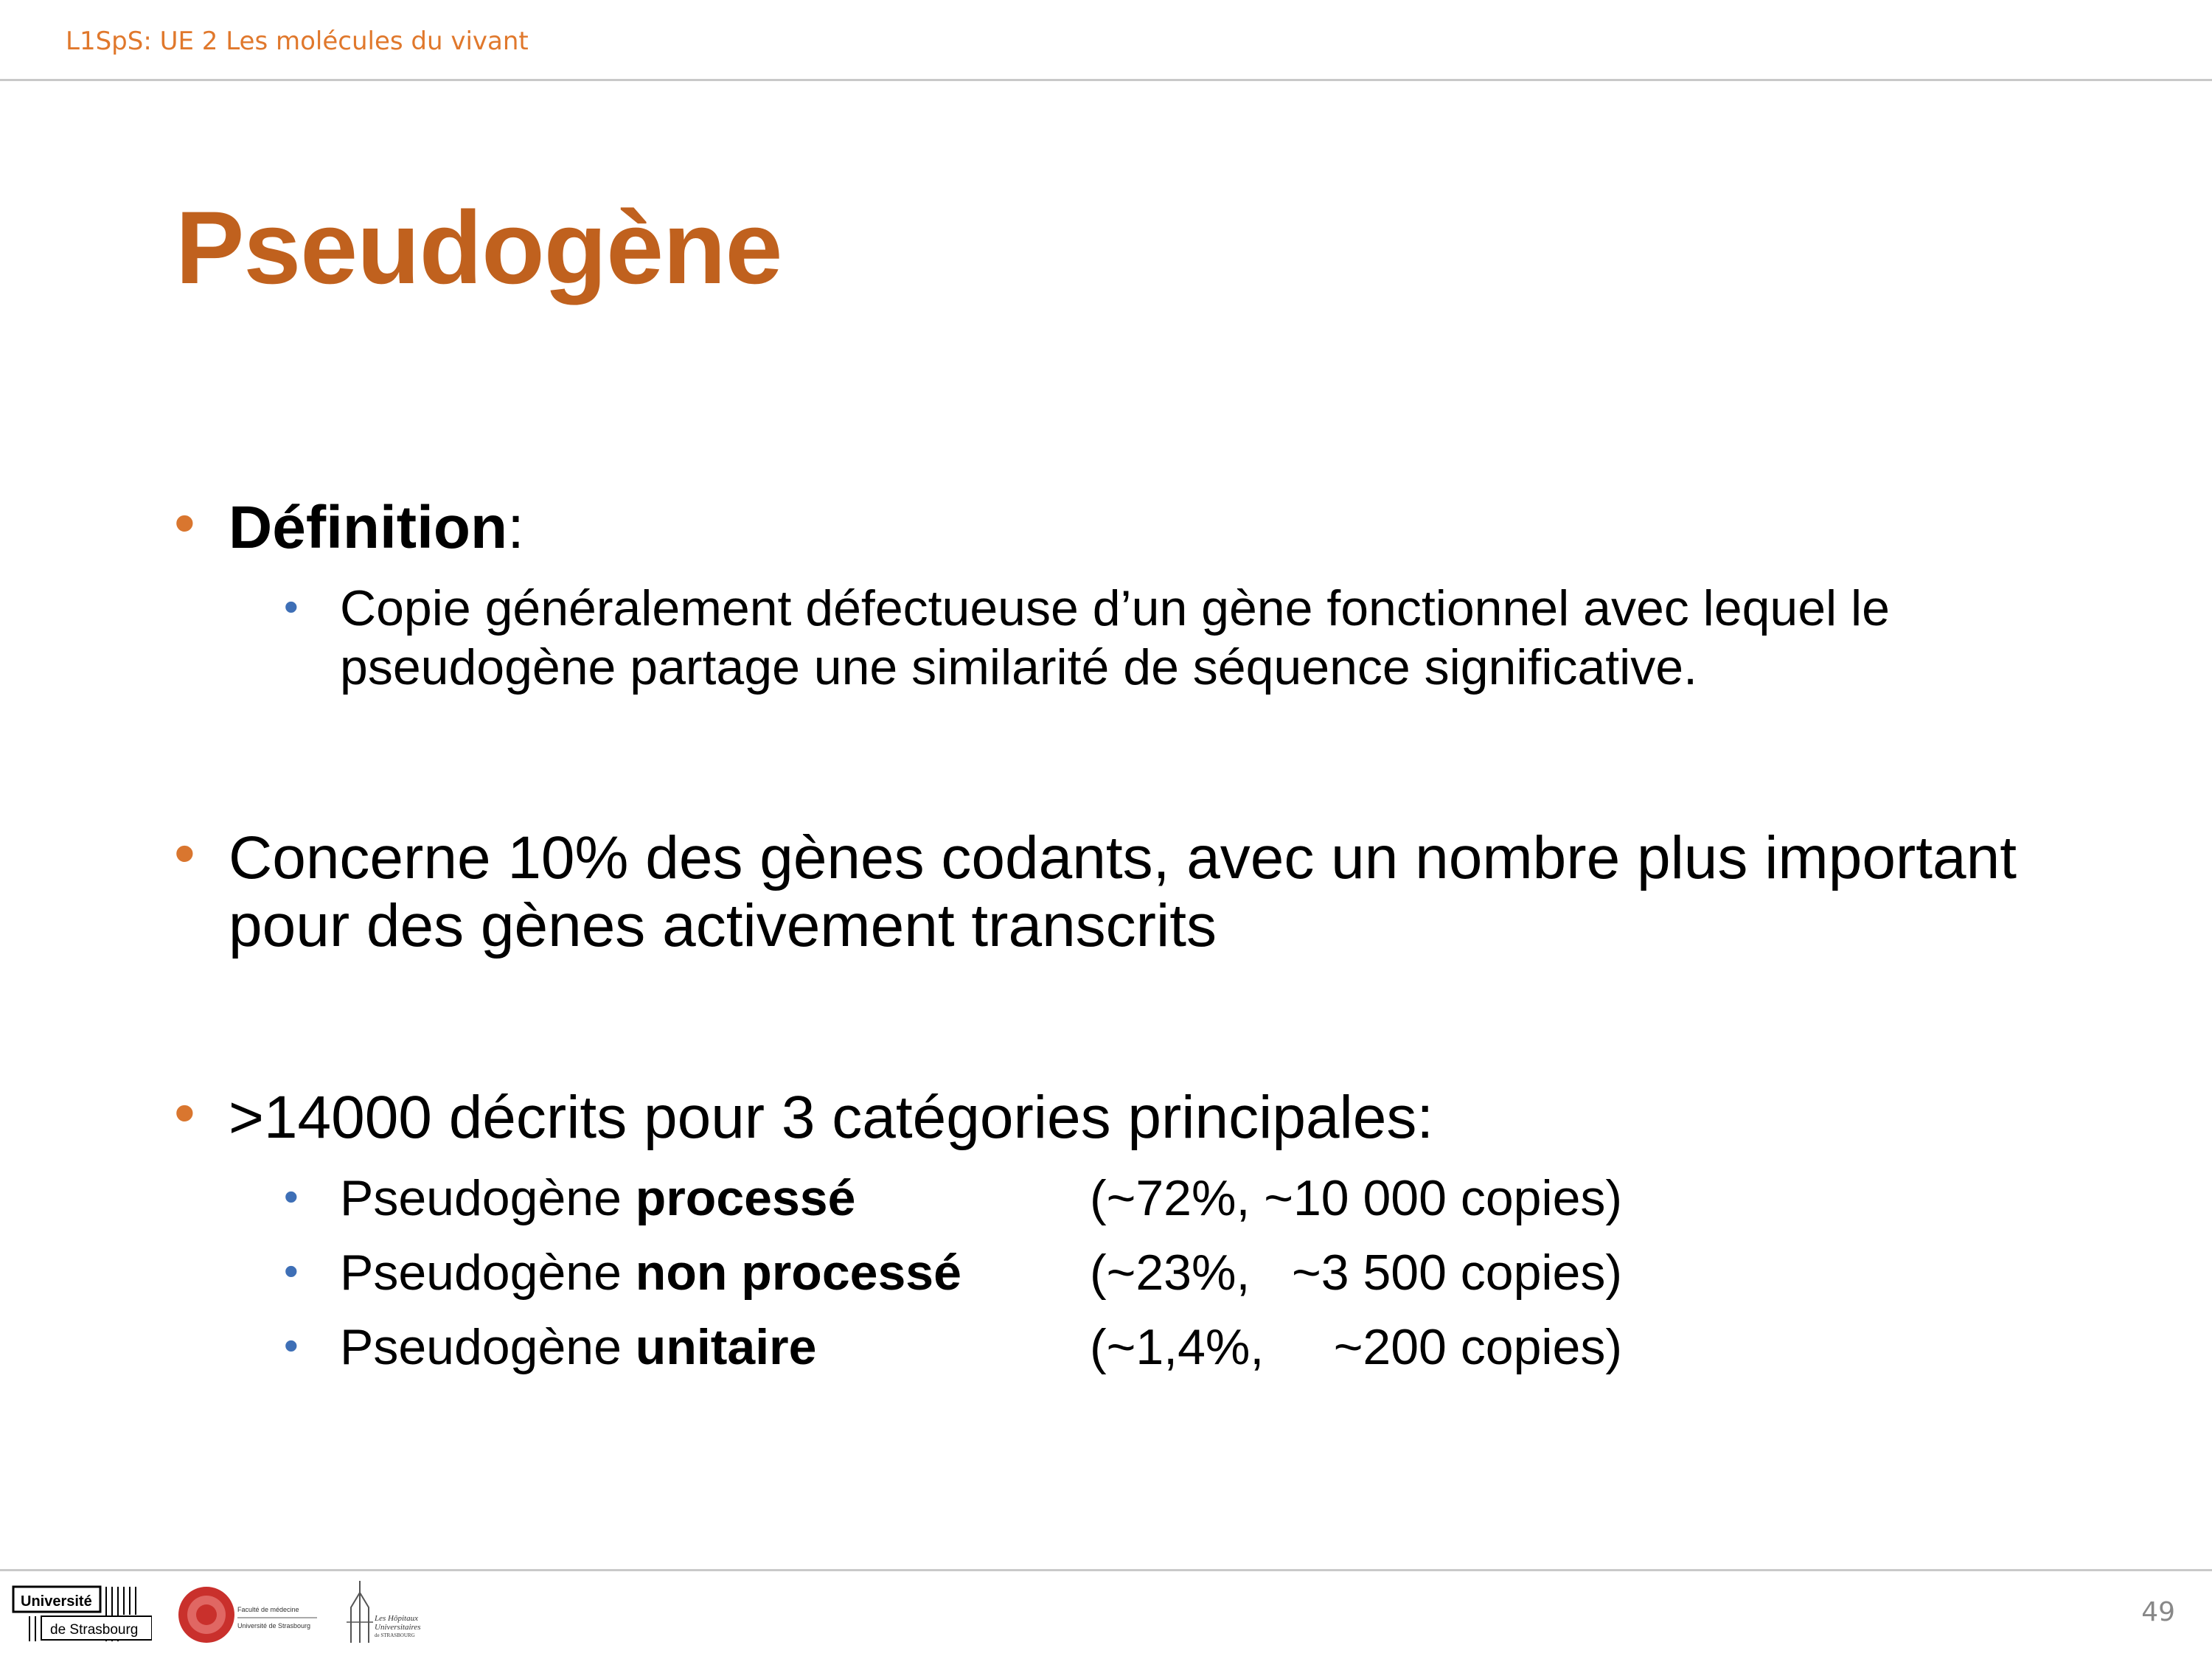 This screenshot has width=2212, height=1659. I want to click on bullet-definition: • Définition:, so click(349, 525).